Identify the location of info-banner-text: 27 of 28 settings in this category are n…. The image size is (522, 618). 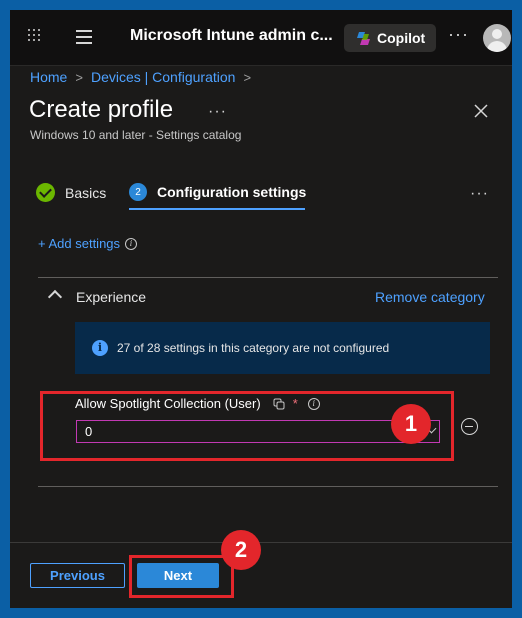
(253, 348).